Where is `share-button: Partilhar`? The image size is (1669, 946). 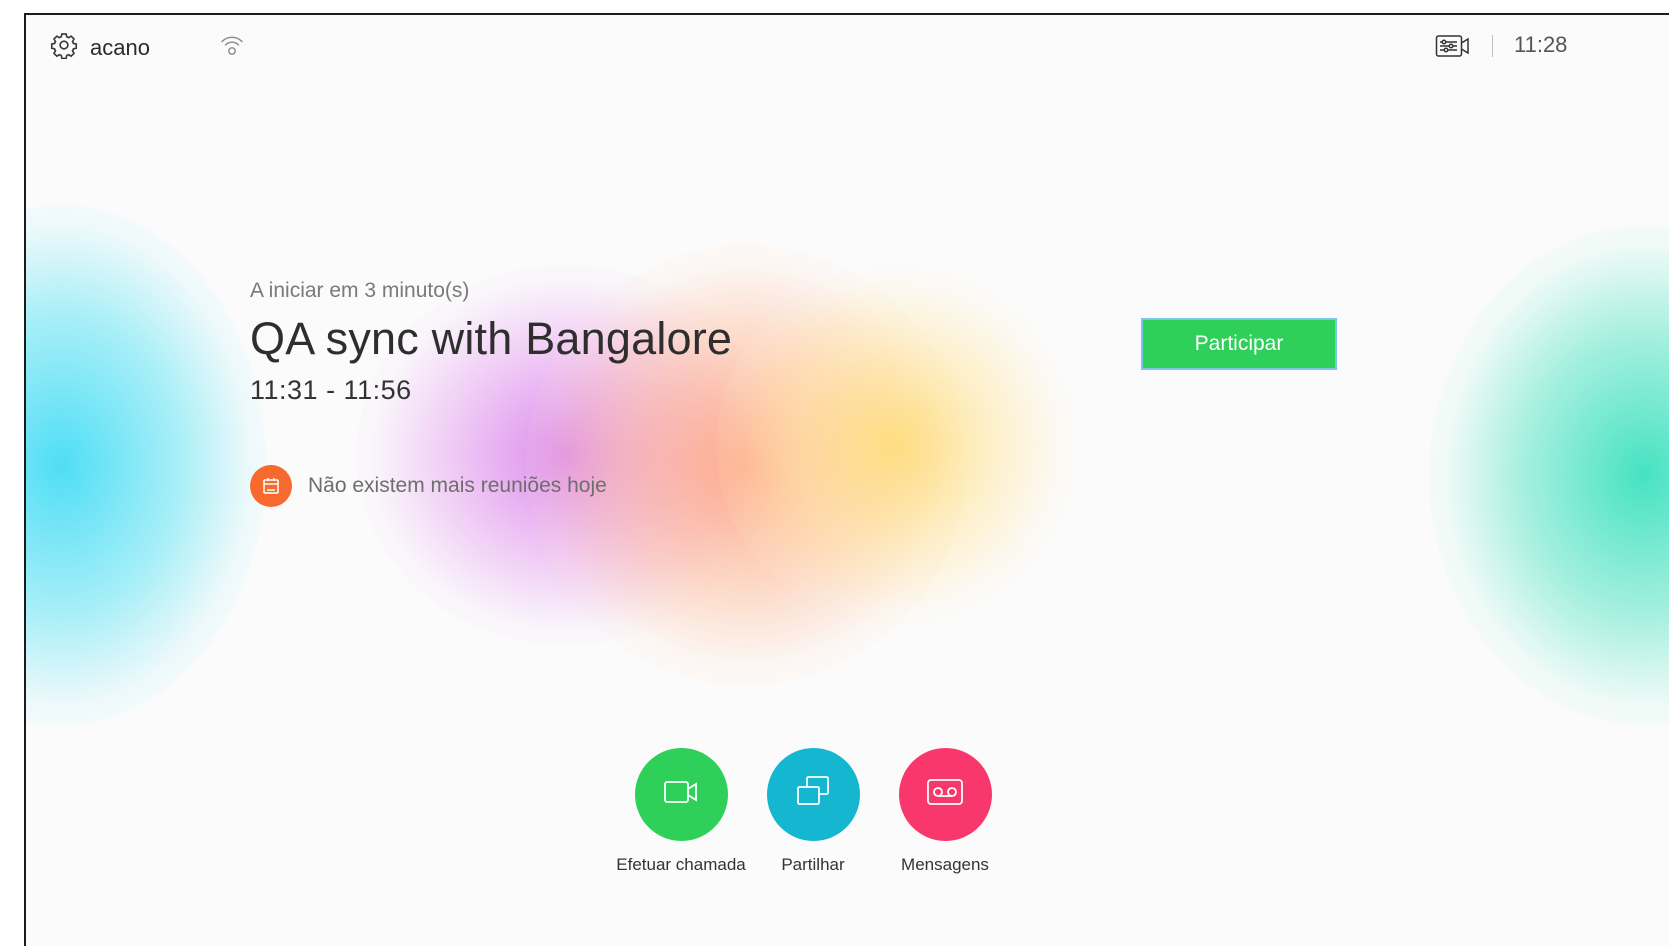
share-button: Partilhar is located at coordinates (813, 811).